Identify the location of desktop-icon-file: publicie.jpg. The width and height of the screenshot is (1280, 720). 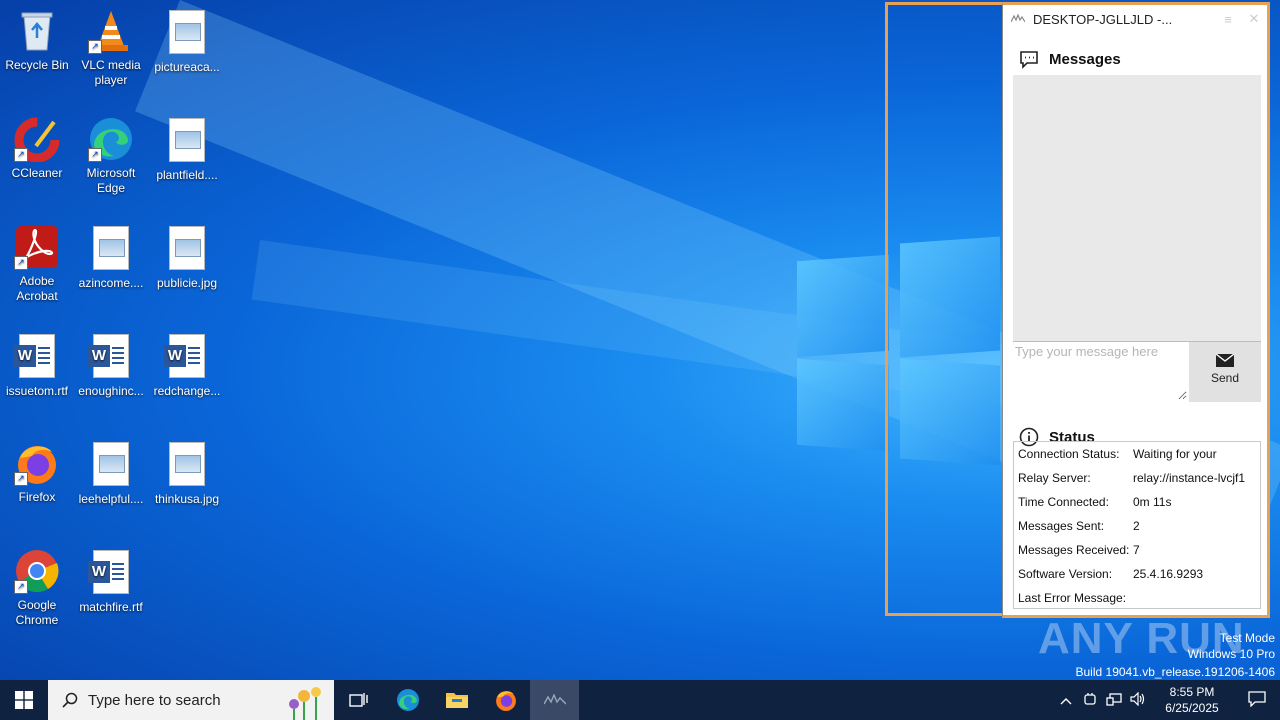
(187, 257).